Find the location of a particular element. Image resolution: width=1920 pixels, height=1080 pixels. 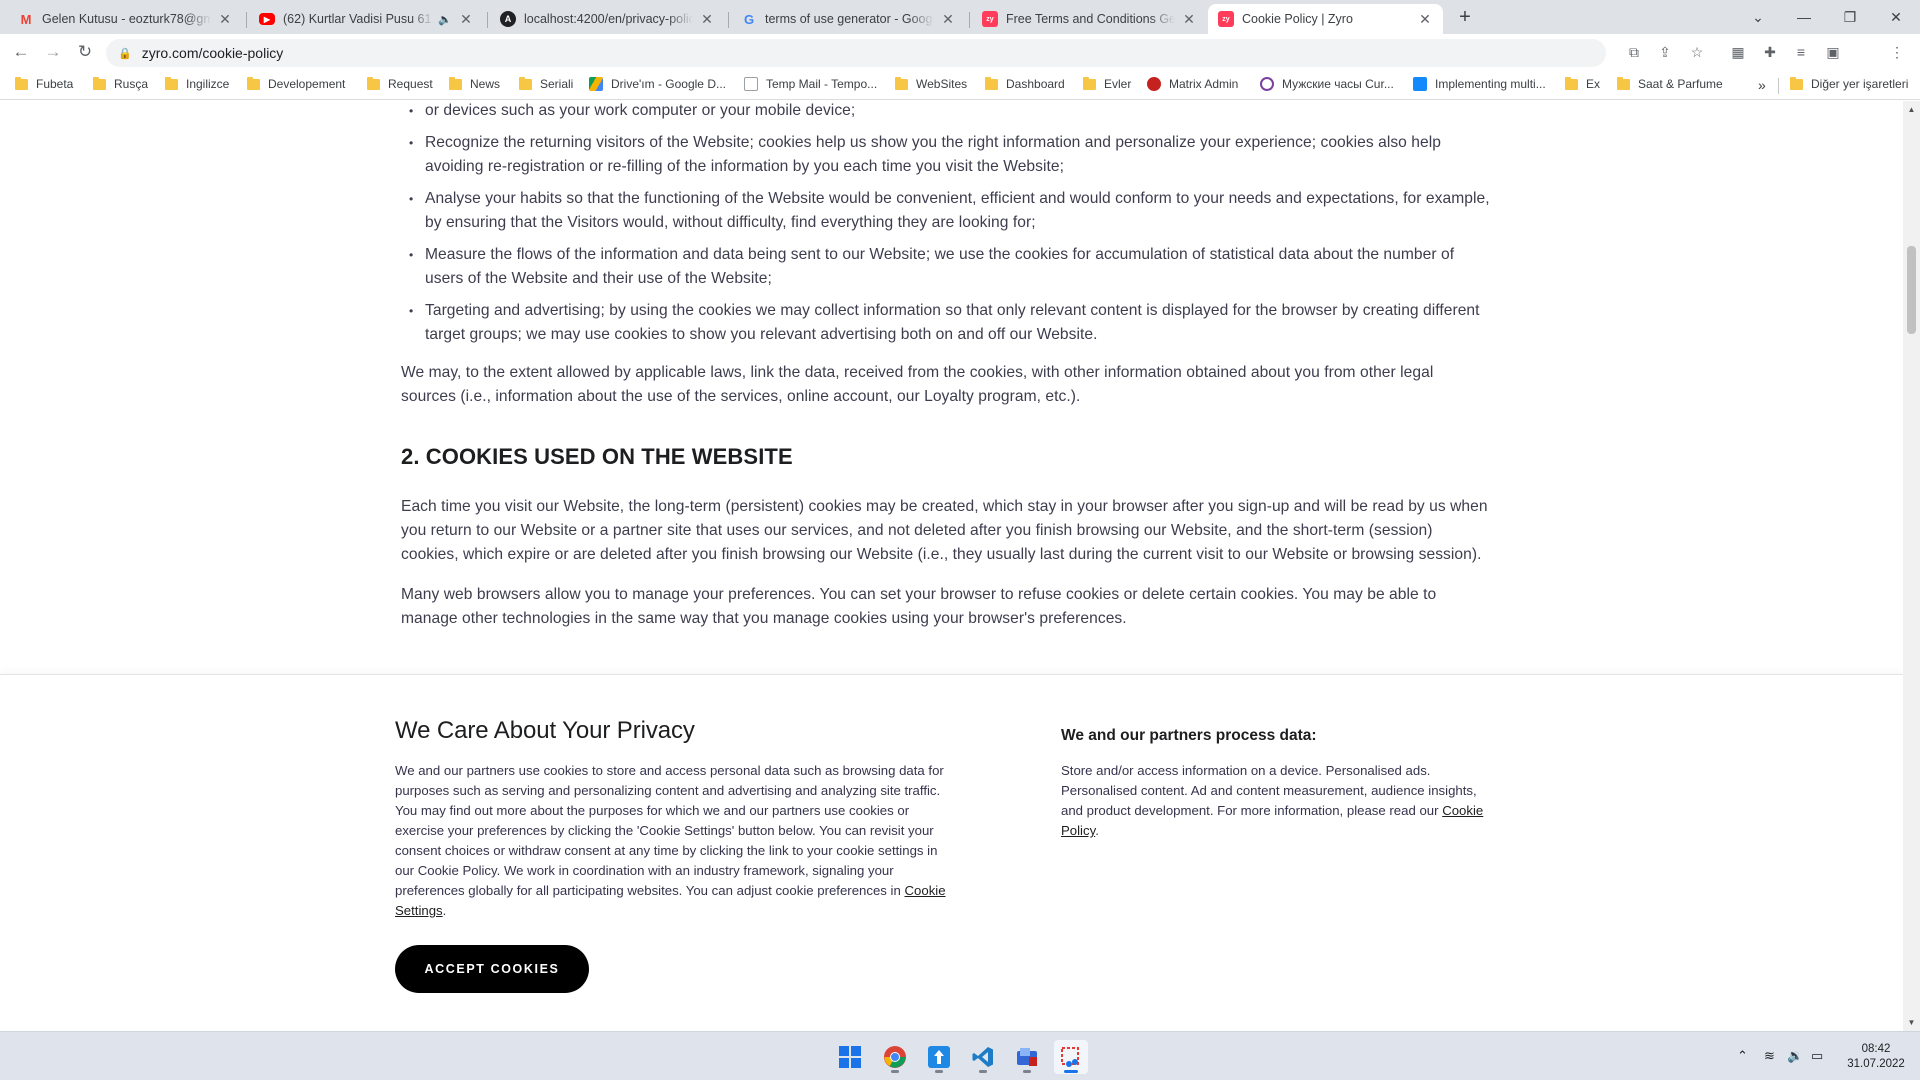

bookmark-item: Matrix Admin is located at coordinates (1192, 84).